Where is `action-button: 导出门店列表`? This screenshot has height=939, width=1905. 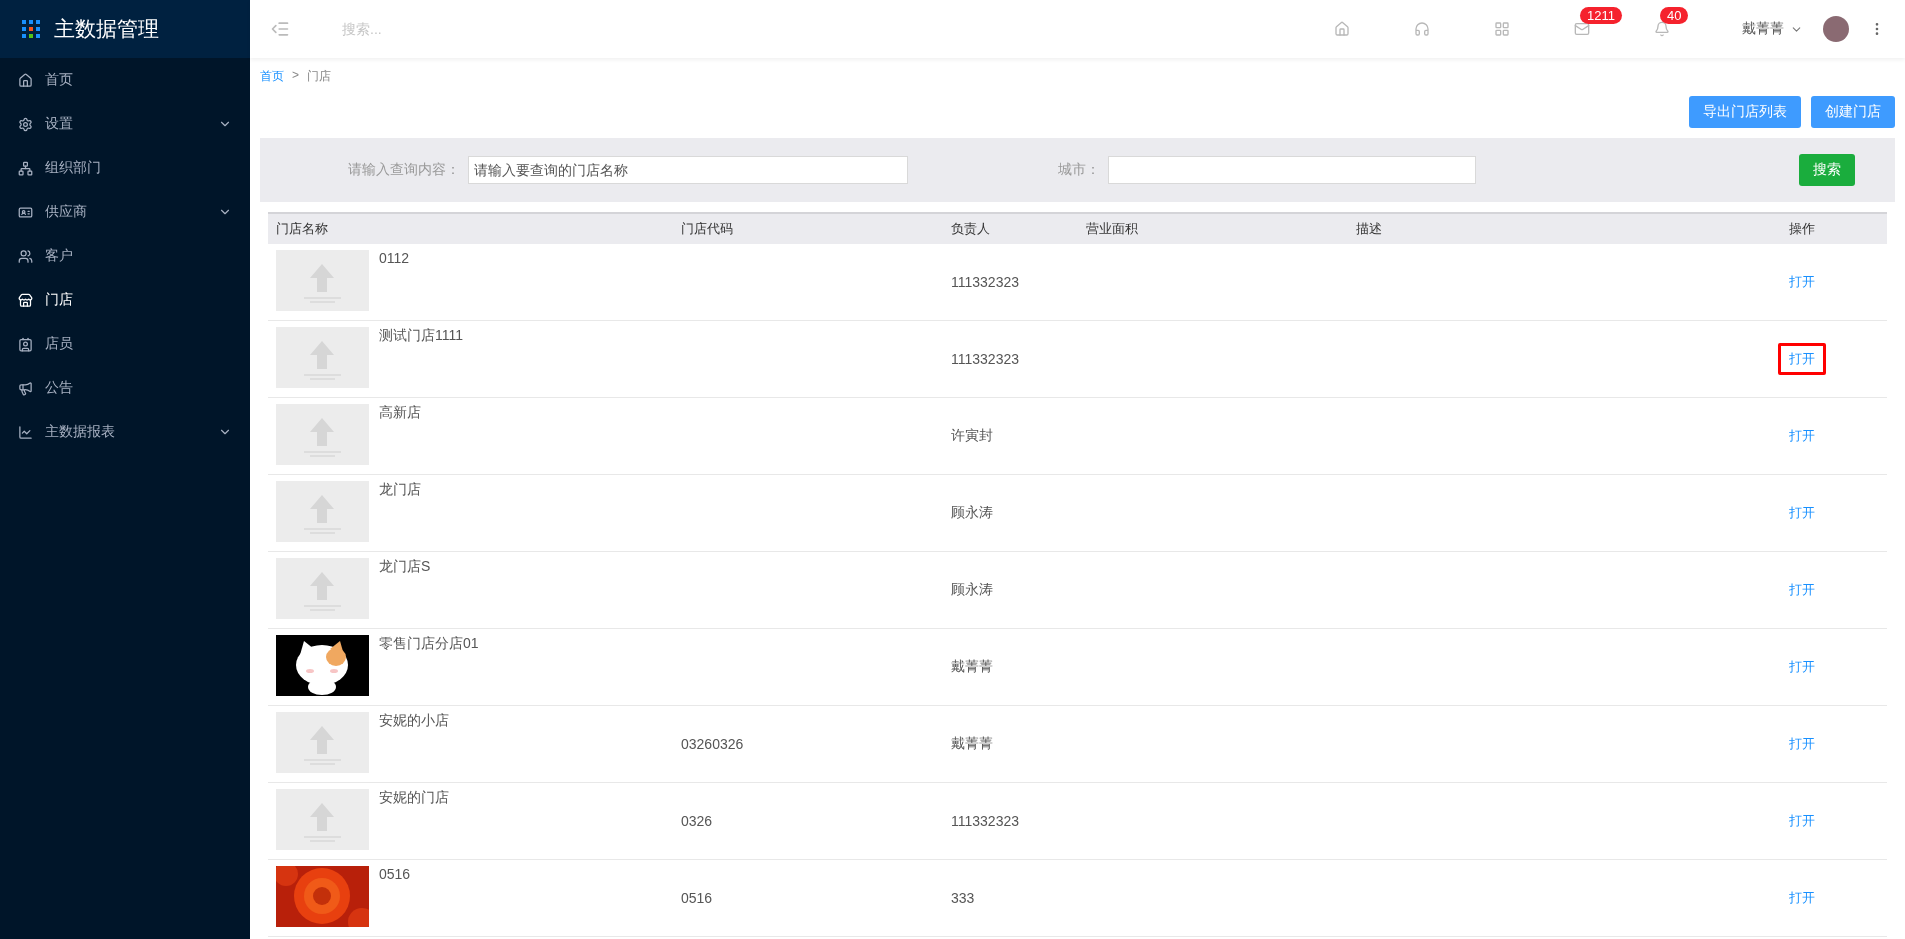
action-button: 导出门店列表 is located at coordinates (1745, 112).